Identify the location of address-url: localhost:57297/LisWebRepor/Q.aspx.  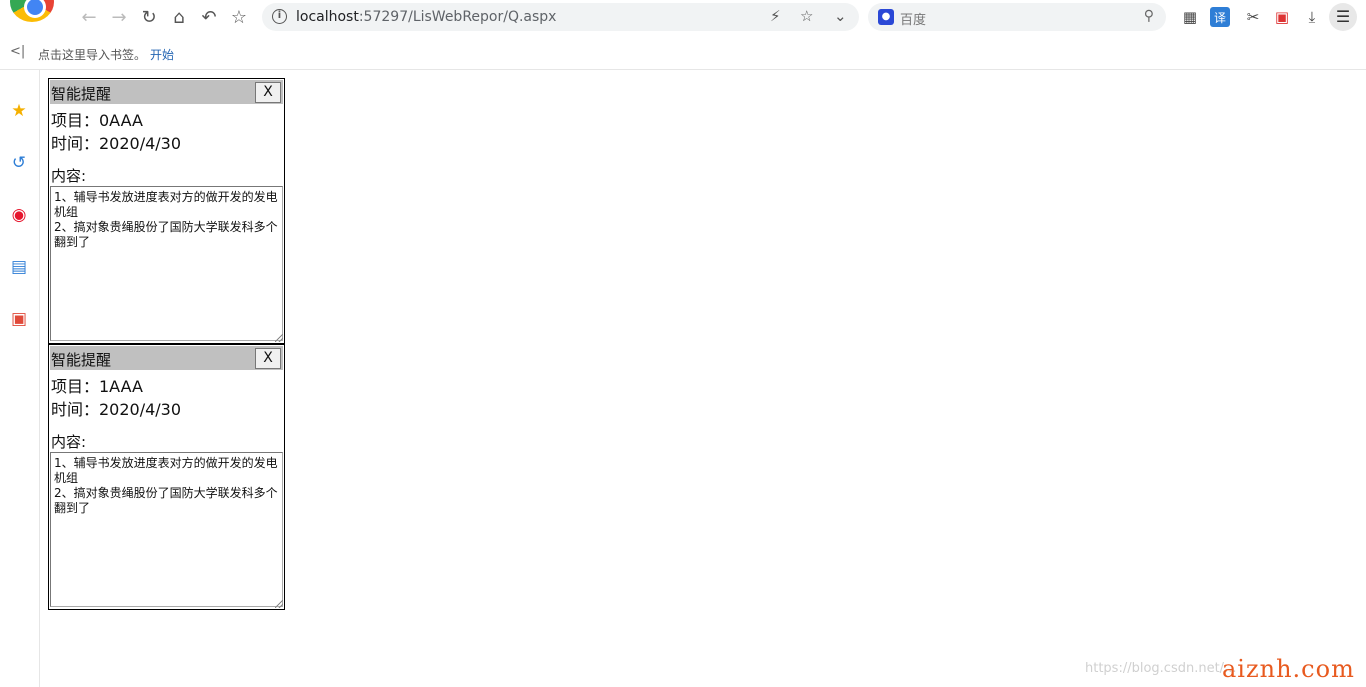
(426, 17).